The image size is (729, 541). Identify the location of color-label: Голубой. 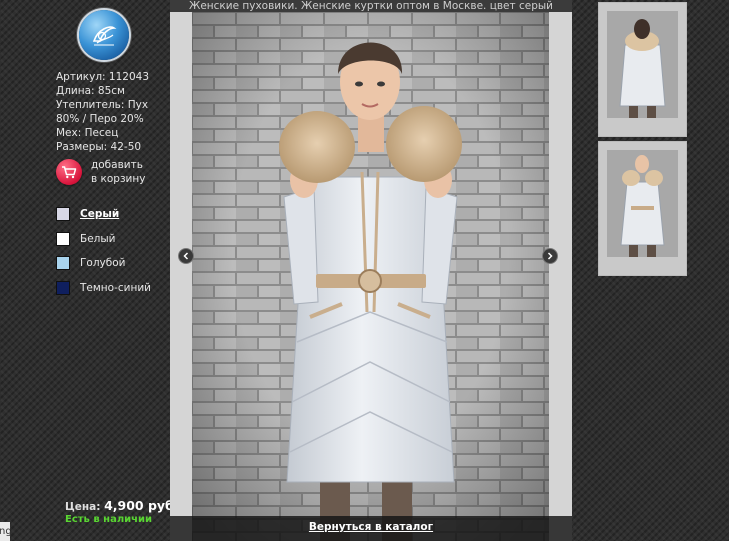
(103, 263).